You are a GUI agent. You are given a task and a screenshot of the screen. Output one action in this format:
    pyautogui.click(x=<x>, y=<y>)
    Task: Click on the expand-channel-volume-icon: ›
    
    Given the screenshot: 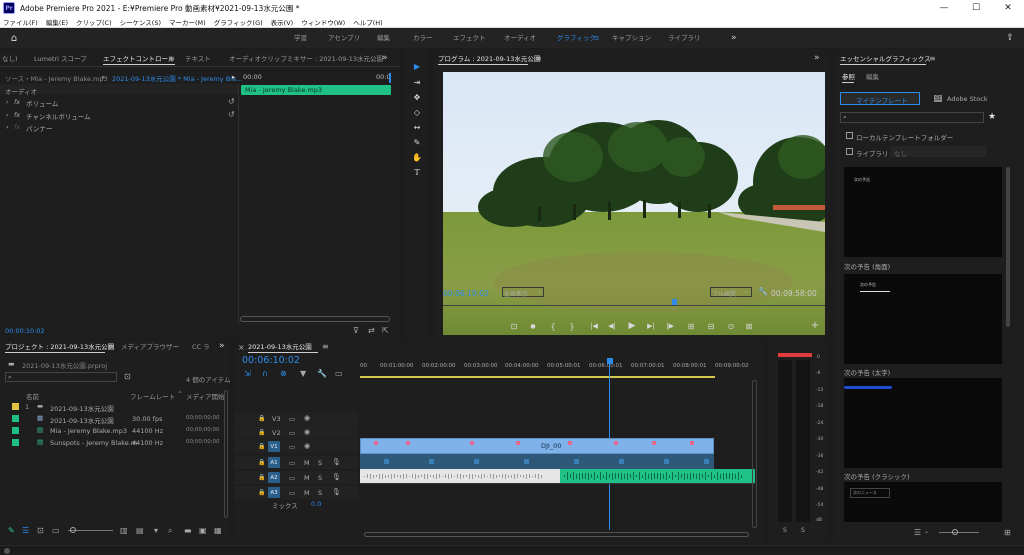 What is the action you would take?
    pyautogui.click(x=7, y=115)
    